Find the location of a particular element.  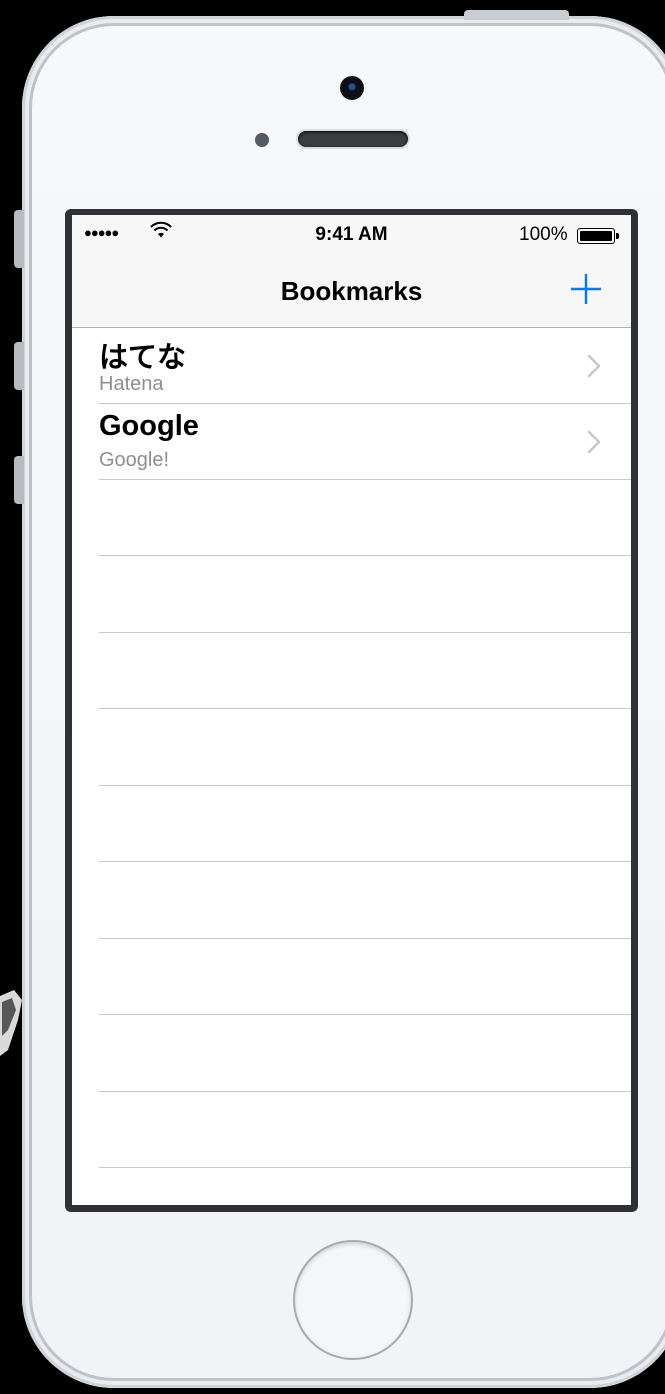

bookmark-subtitle: Google! is located at coordinates (134, 460).